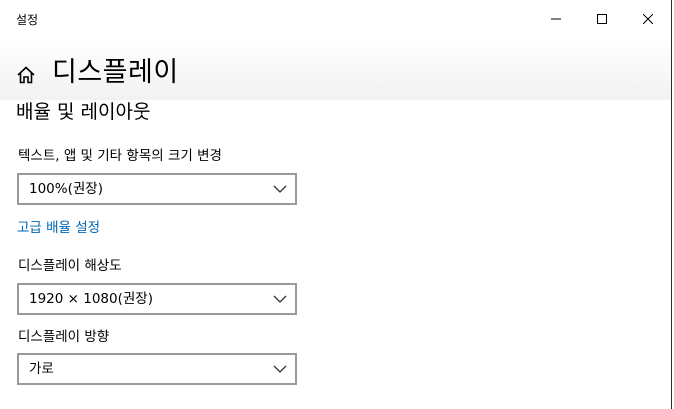 Image resolution: width=674 pixels, height=409 pixels. What do you see at coordinates (58, 228) in the screenshot?
I see `advanced-scaling-link: 고급 배율 설정` at bounding box center [58, 228].